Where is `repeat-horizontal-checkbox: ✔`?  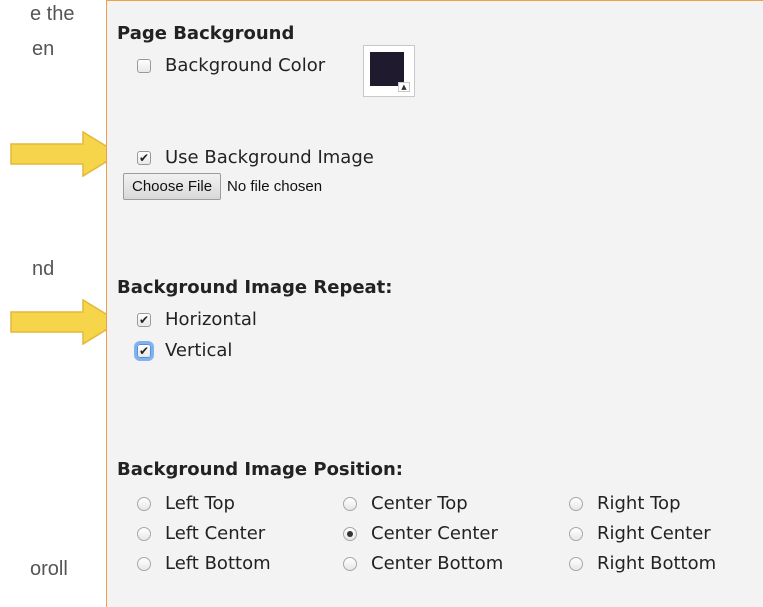 repeat-horizontal-checkbox: ✔ is located at coordinates (144, 319).